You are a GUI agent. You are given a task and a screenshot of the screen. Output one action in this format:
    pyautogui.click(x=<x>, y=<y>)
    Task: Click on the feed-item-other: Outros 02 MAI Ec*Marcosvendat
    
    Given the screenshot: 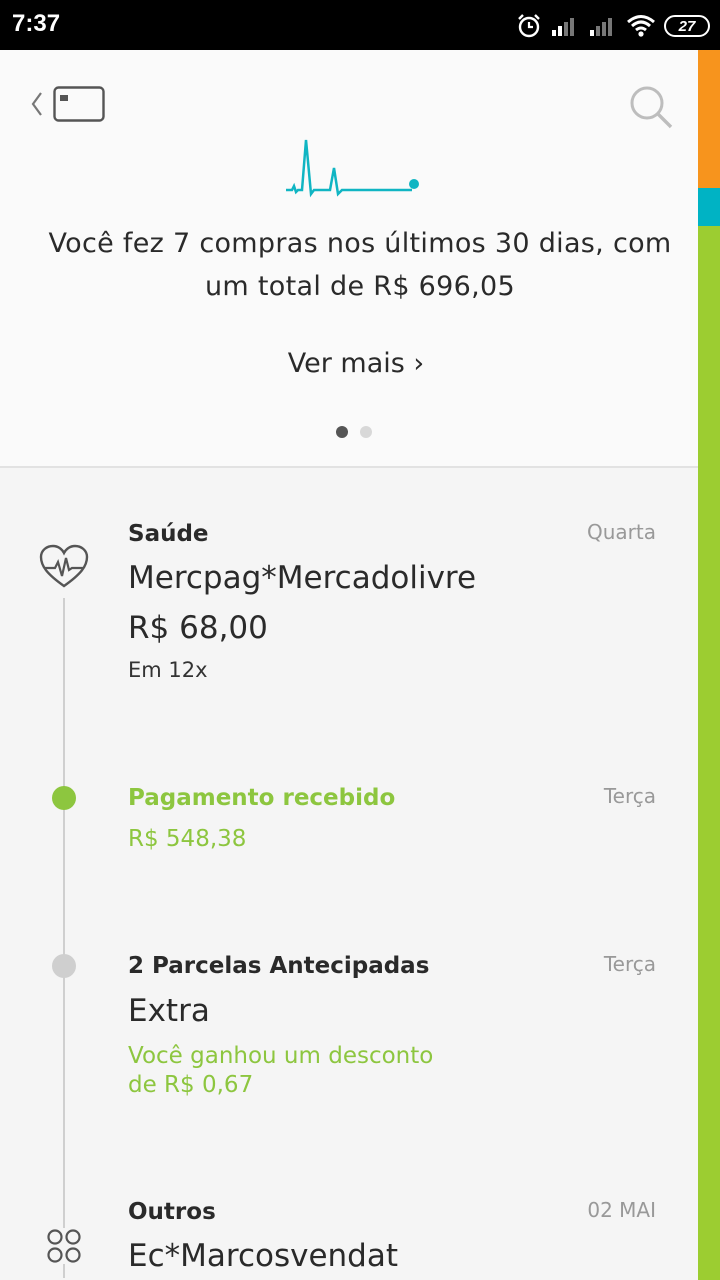 What is the action you would take?
    pyautogui.click(x=349, y=1238)
    